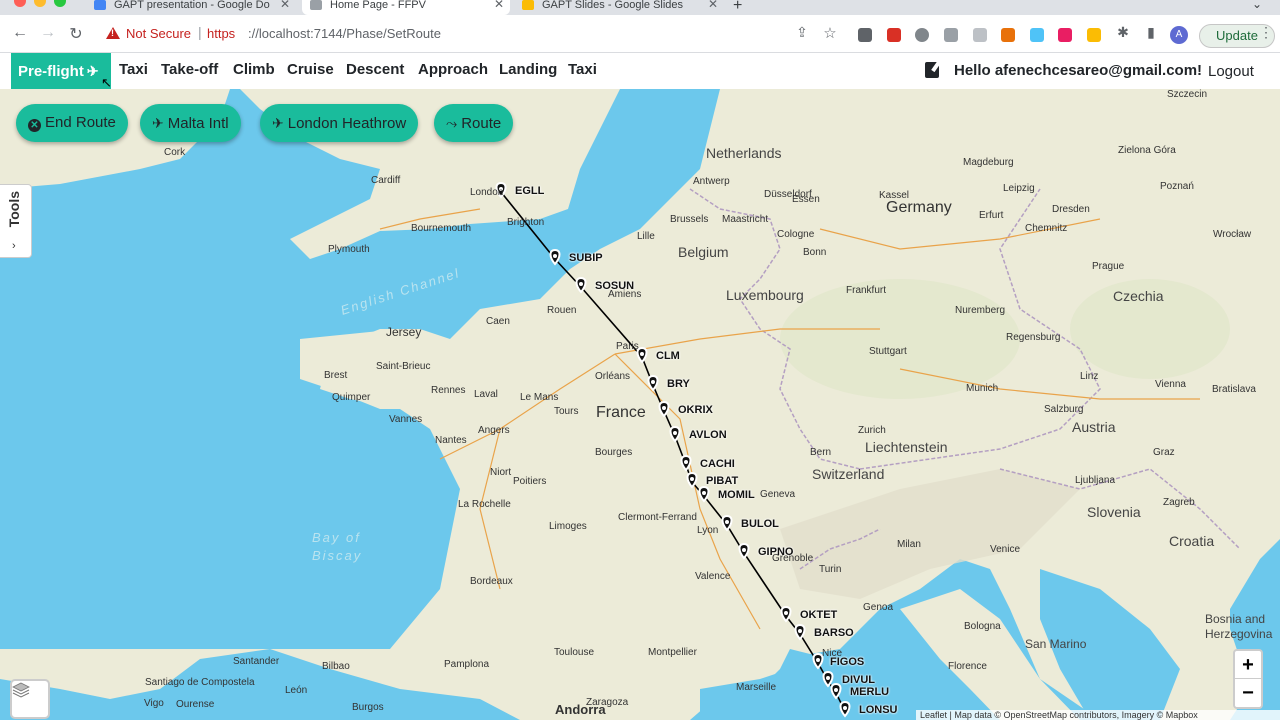 The image size is (1280, 720). Describe the element at coordinates (474, 123) in the screenshot. I see `route-button: ⤳ Route` at that location.